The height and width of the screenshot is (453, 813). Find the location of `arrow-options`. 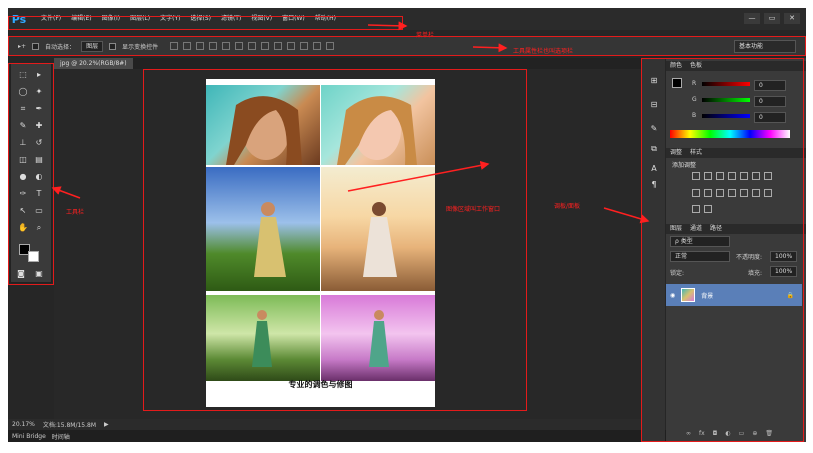

arrow-options is located at coordinates (490, 48).